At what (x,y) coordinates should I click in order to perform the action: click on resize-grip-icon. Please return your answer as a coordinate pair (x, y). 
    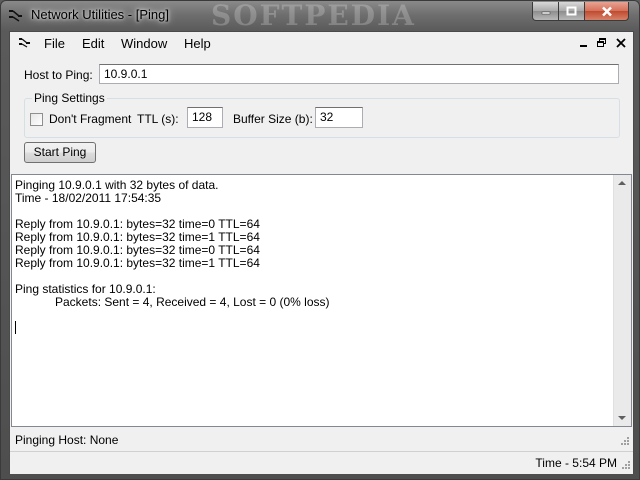
    Looking at the image, I should click on (624, 442).